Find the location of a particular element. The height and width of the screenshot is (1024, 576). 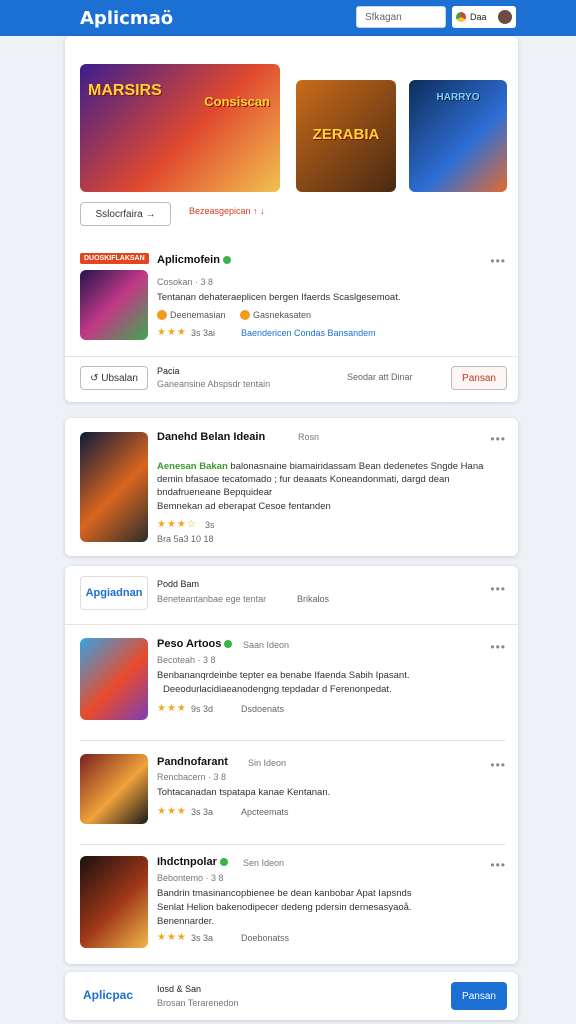

chip-2-label: Gasnekasaten is located at coordinates (282, 315).